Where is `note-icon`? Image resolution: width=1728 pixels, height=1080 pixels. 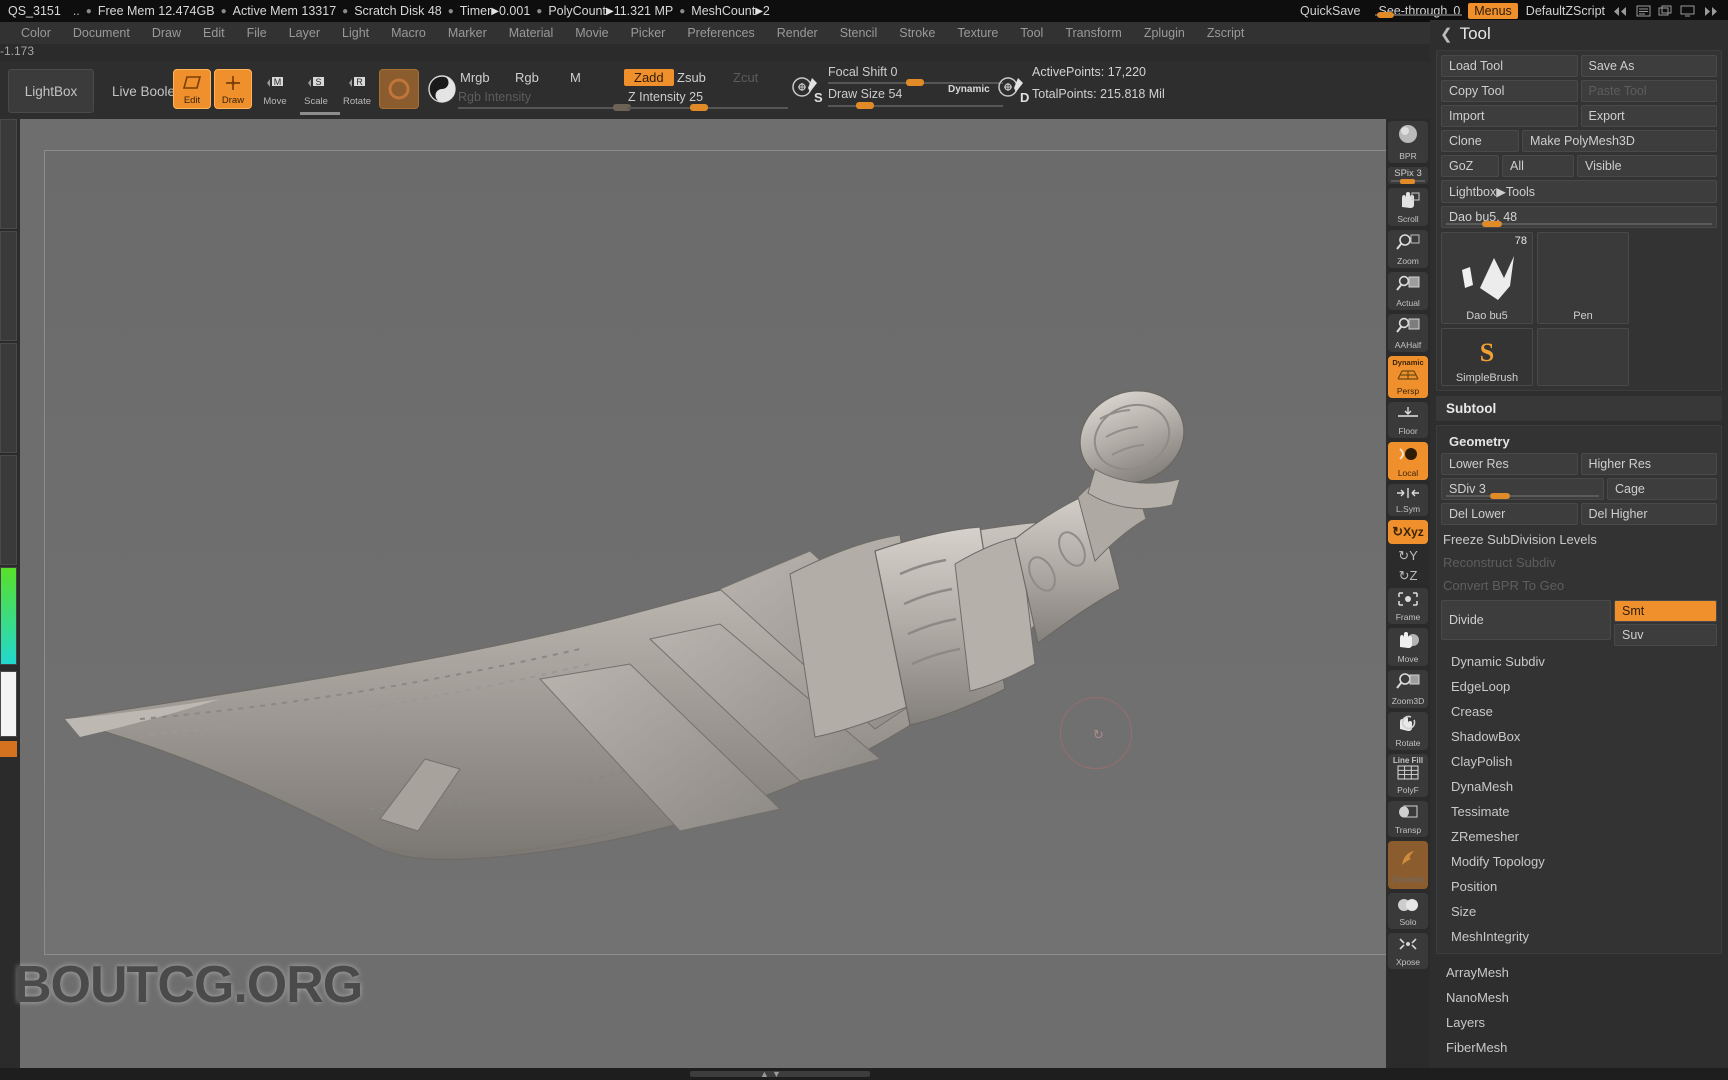 note-icon is located at coordinates (1643, 11).